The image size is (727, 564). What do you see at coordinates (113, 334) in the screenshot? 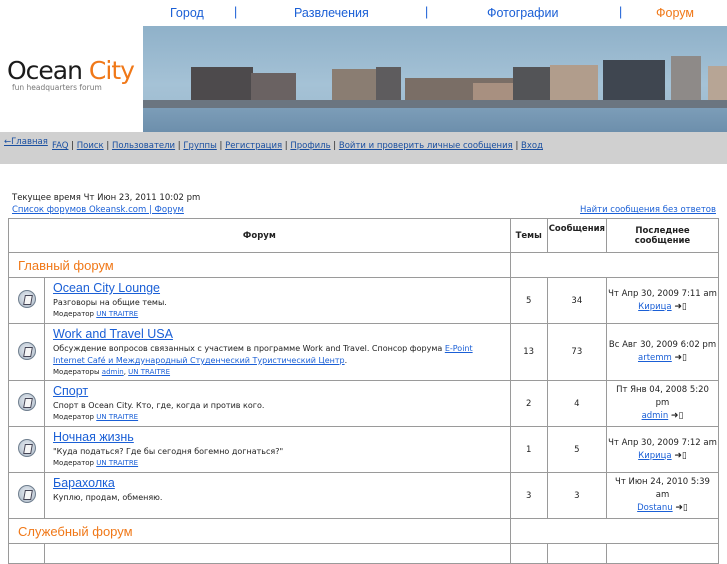
I see `forum-title-link: Work and Travel USA` at bounding box center [113, 334].